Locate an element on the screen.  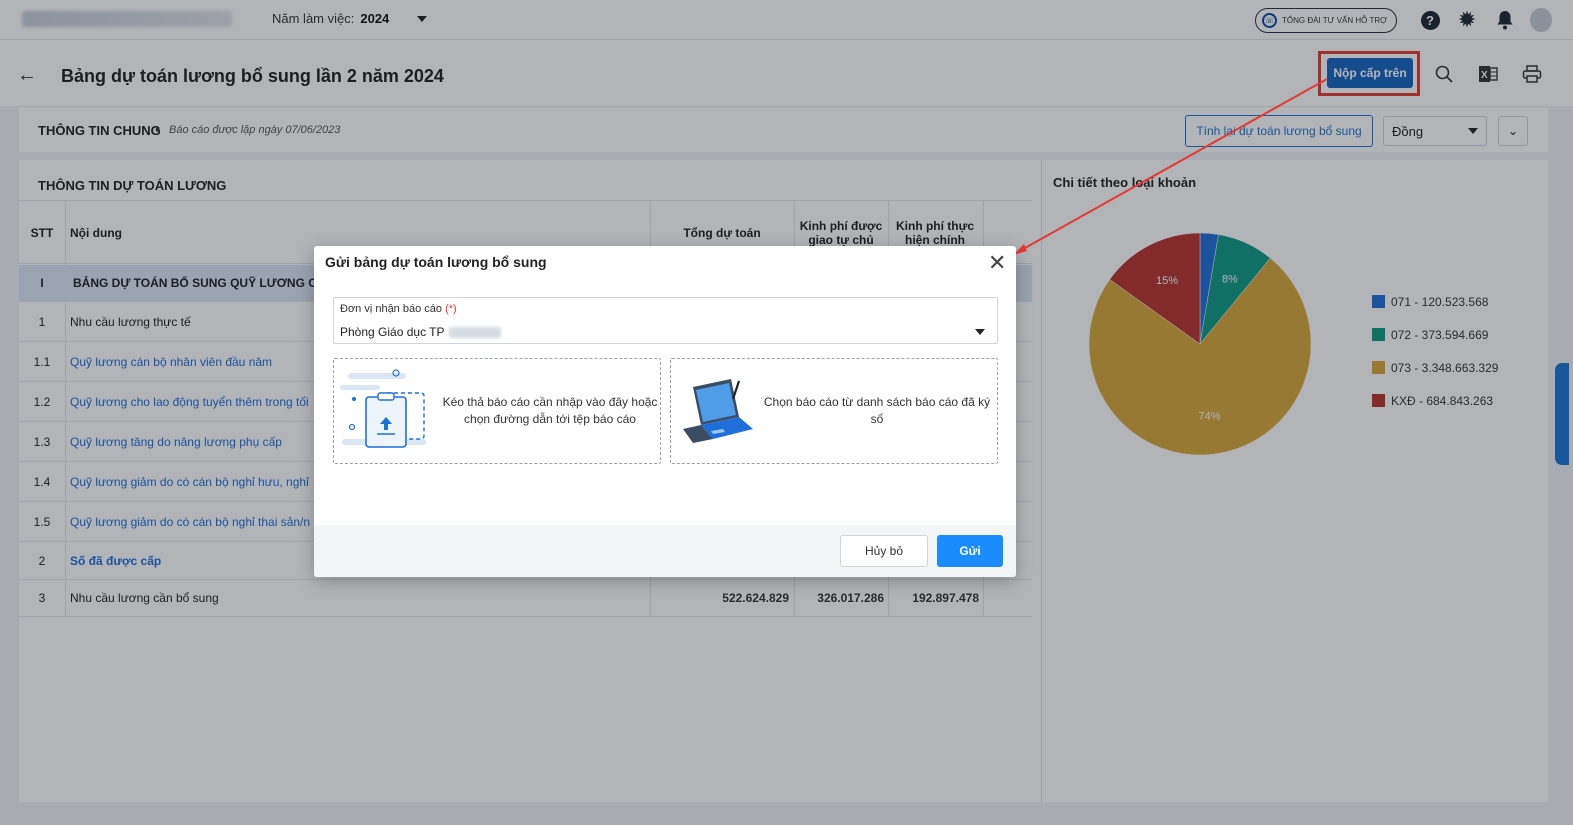
dialog-title: Gửi bảng dự toán lương bổ sung is located at coordinates (436, 262).